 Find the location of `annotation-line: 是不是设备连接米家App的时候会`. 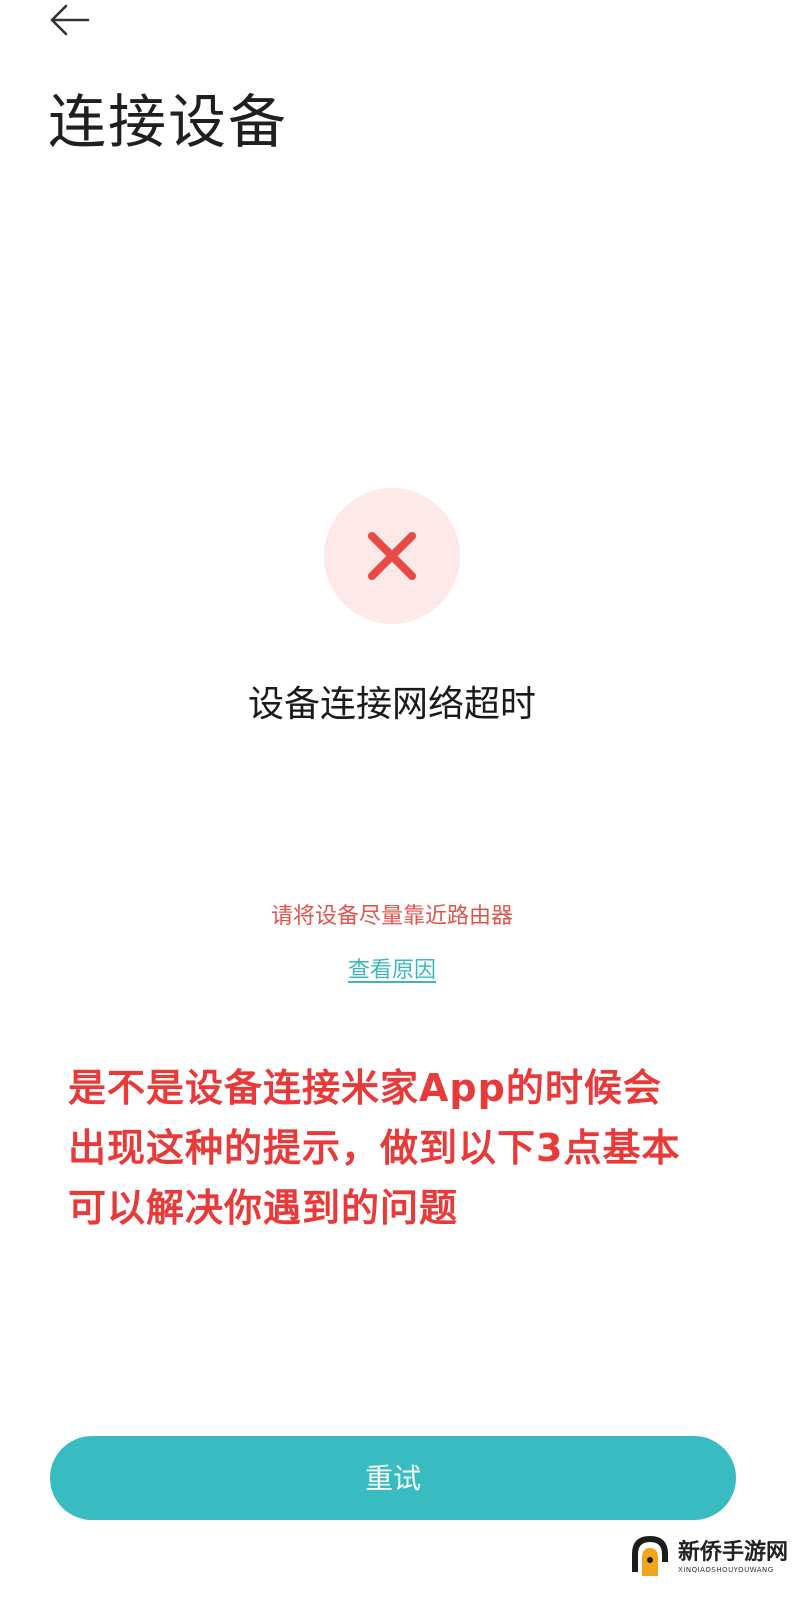

annotation-line: 是不是设备连接米家App的时候会 is located at coordinates (365, 1088).